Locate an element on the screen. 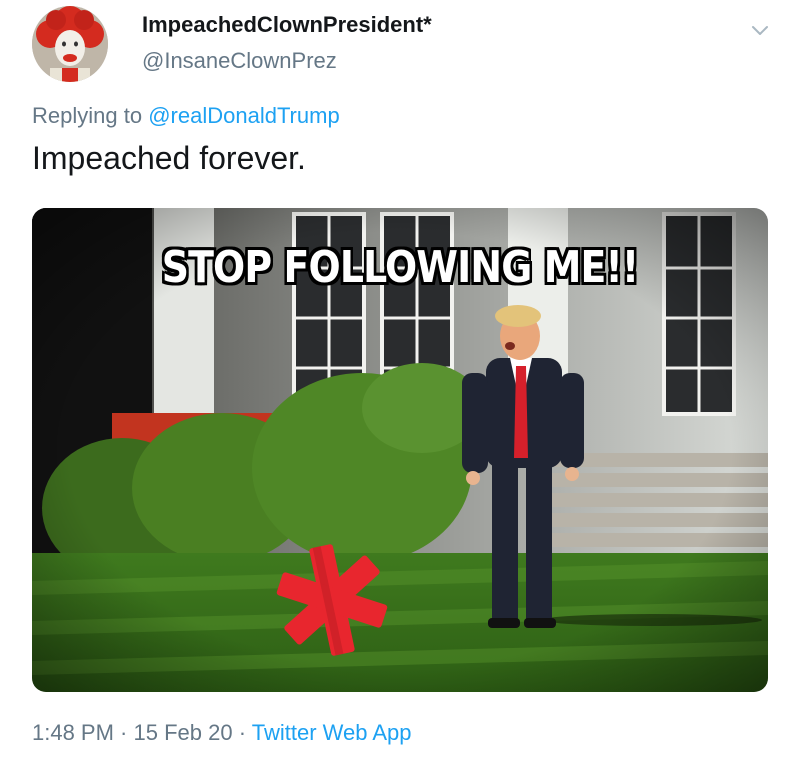  display-name: ImpeachedClownPresident* is located at coordinates (287, 25).